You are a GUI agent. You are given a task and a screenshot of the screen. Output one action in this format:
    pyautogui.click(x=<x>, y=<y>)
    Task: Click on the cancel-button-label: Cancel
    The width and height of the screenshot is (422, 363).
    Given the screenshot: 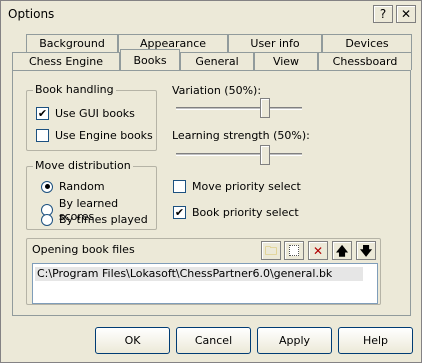 What is the action you would take?
    pyautogui.click(x=213, y=340)
    